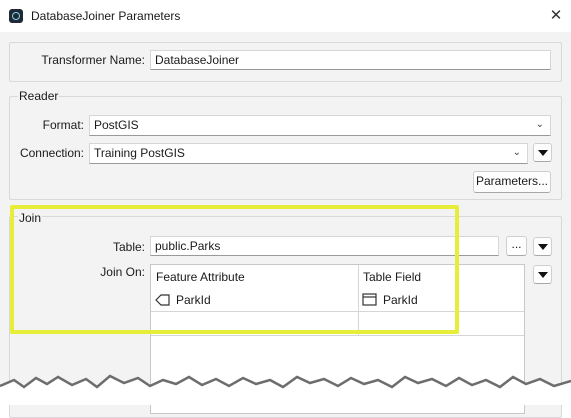 The image size is (571, 418). What do you see at coordinates (285, 16) in the screenshot?
I see `title-bar: DatabaseJoiner Parameters ✕` at bounding box center [285, 16].